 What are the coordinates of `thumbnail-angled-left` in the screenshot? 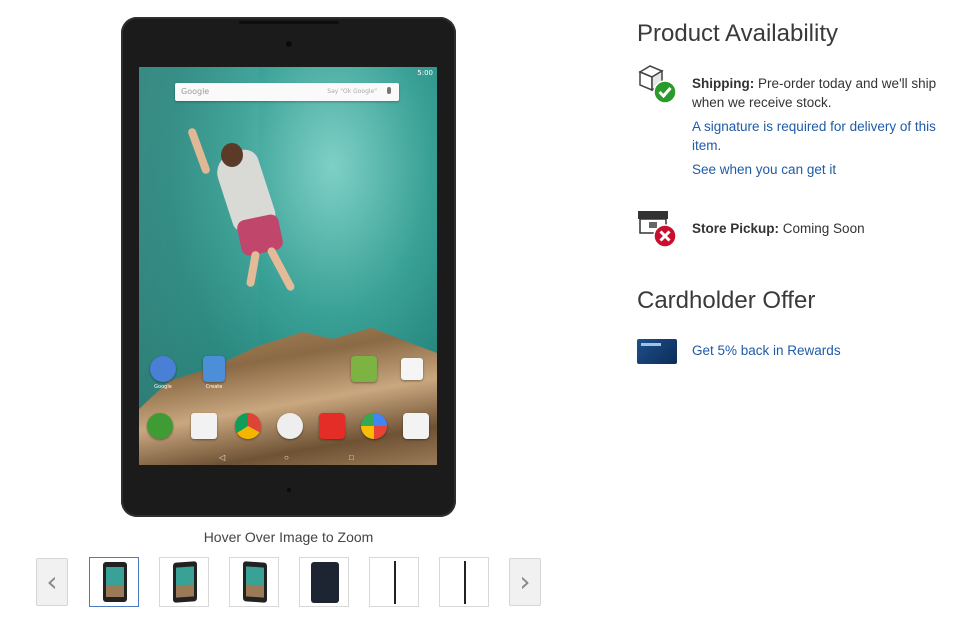 It's located at (184, 582).